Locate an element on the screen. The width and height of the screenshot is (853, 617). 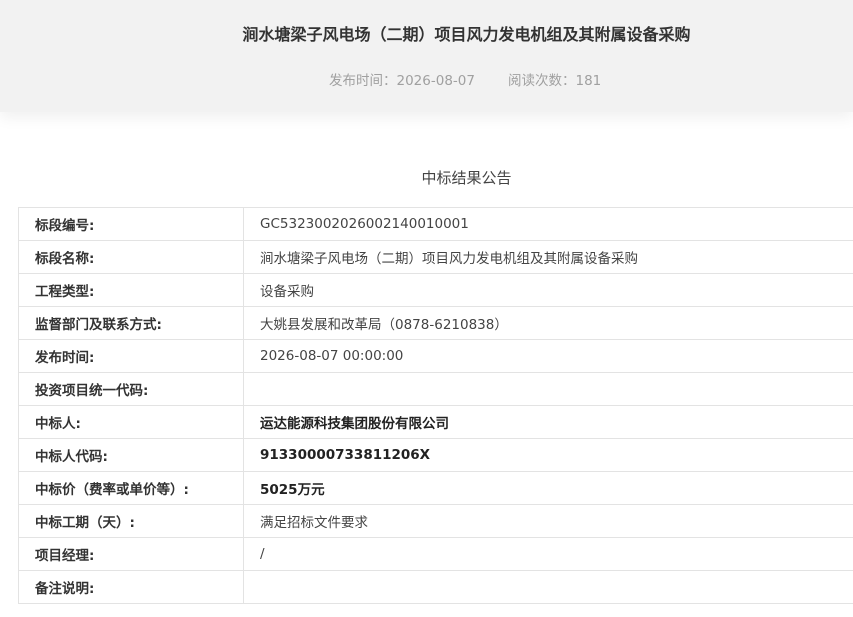
row-label: 发布时间: is located at coordinates (131, 356).